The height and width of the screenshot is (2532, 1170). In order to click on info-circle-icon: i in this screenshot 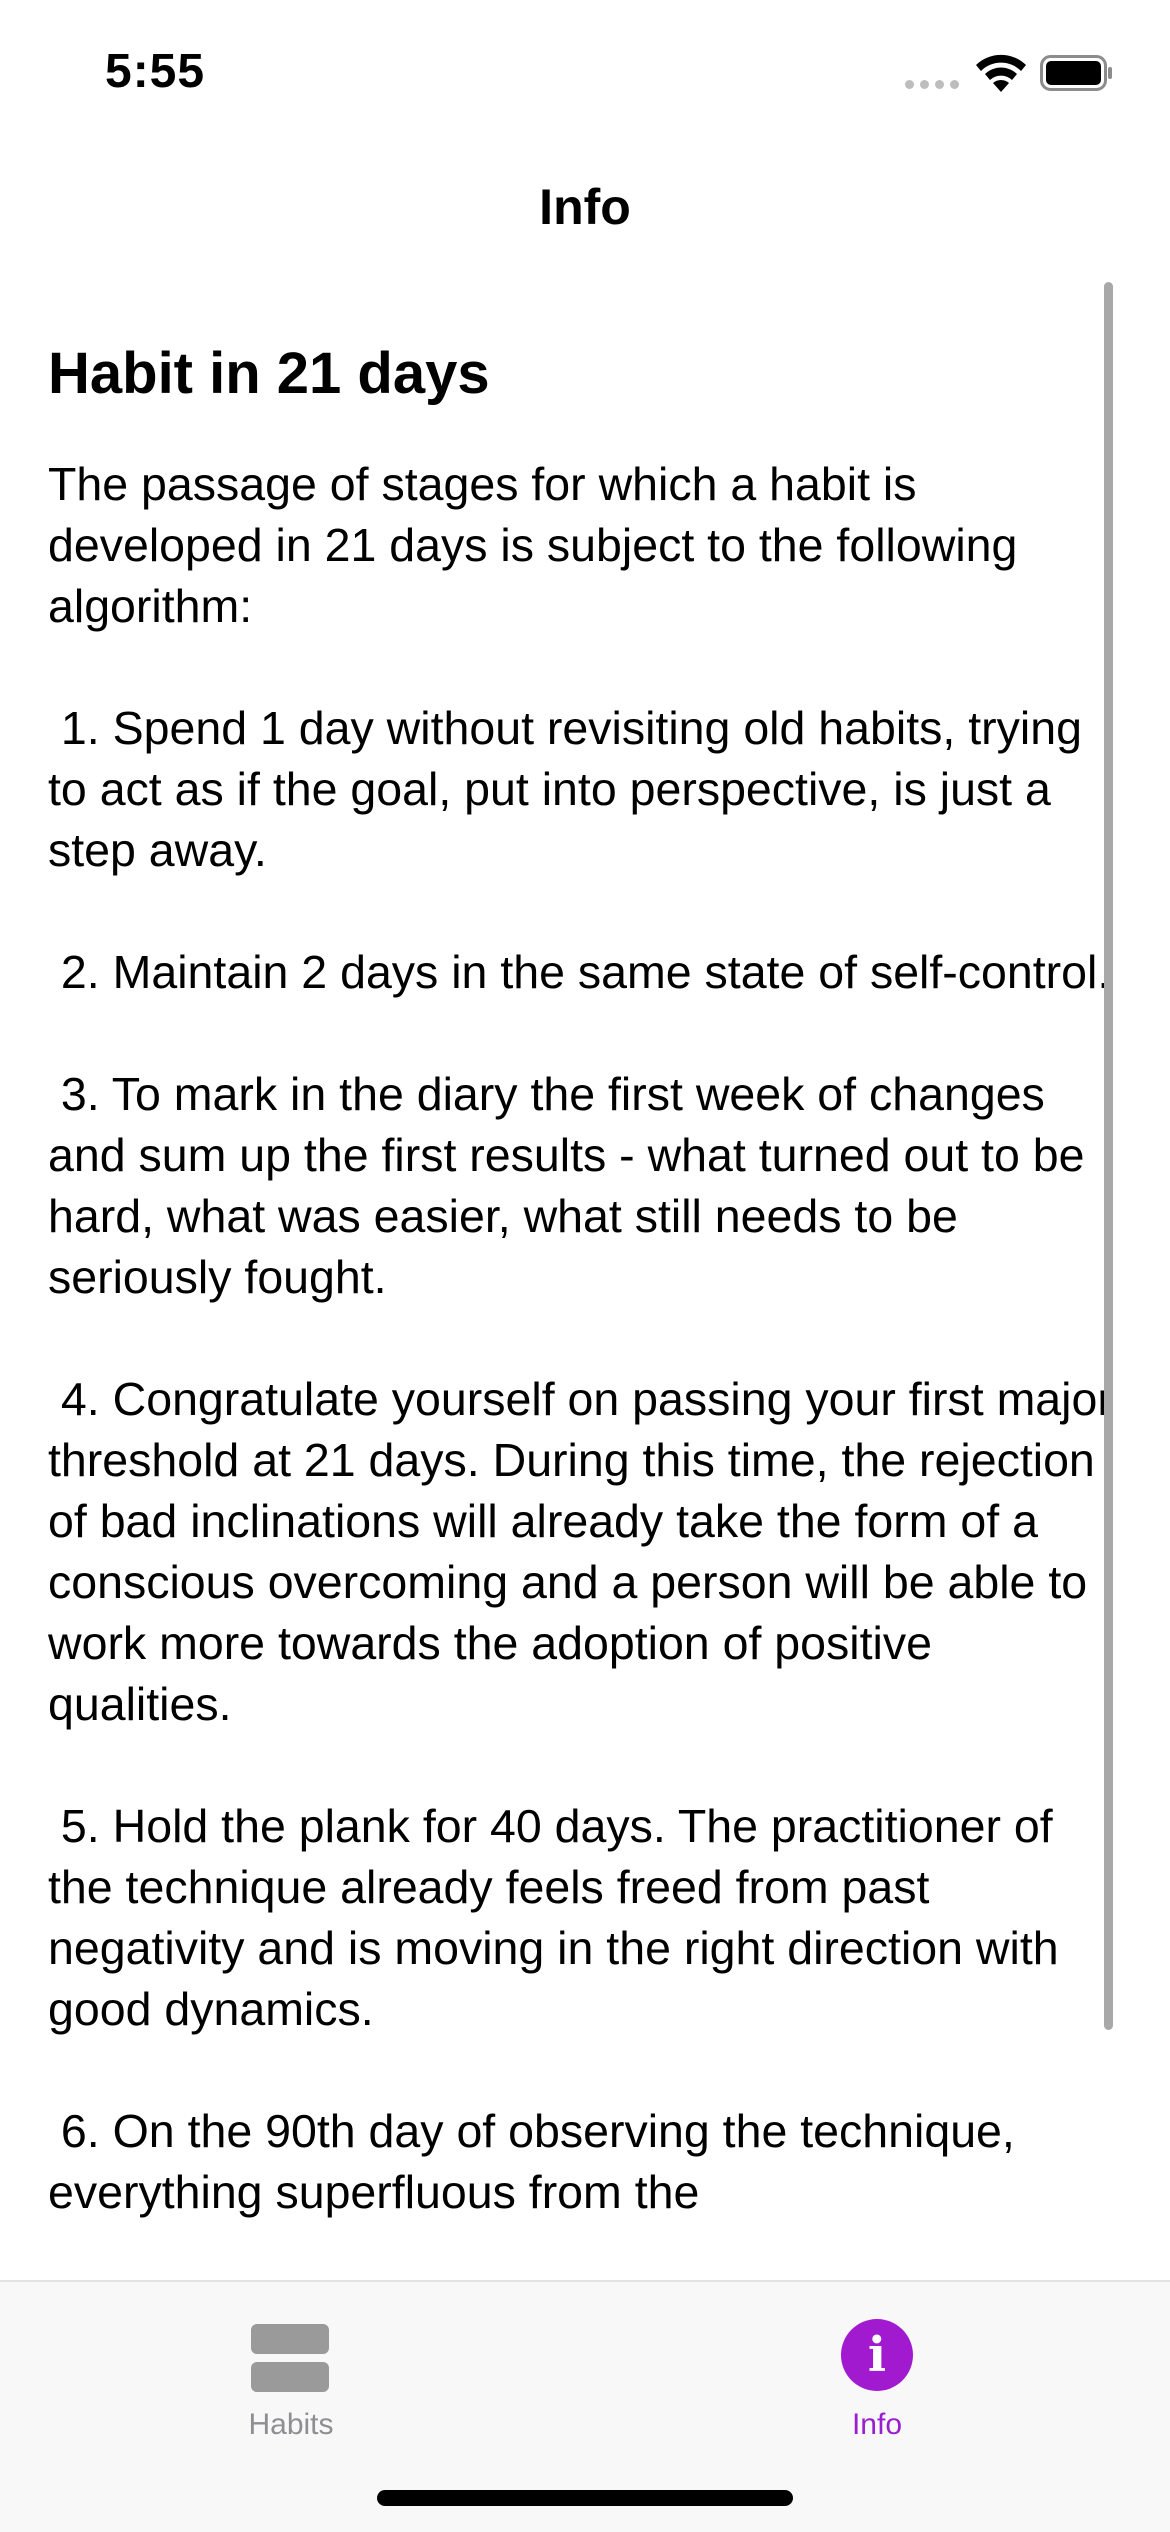, I will do `click(877, 2355)`.